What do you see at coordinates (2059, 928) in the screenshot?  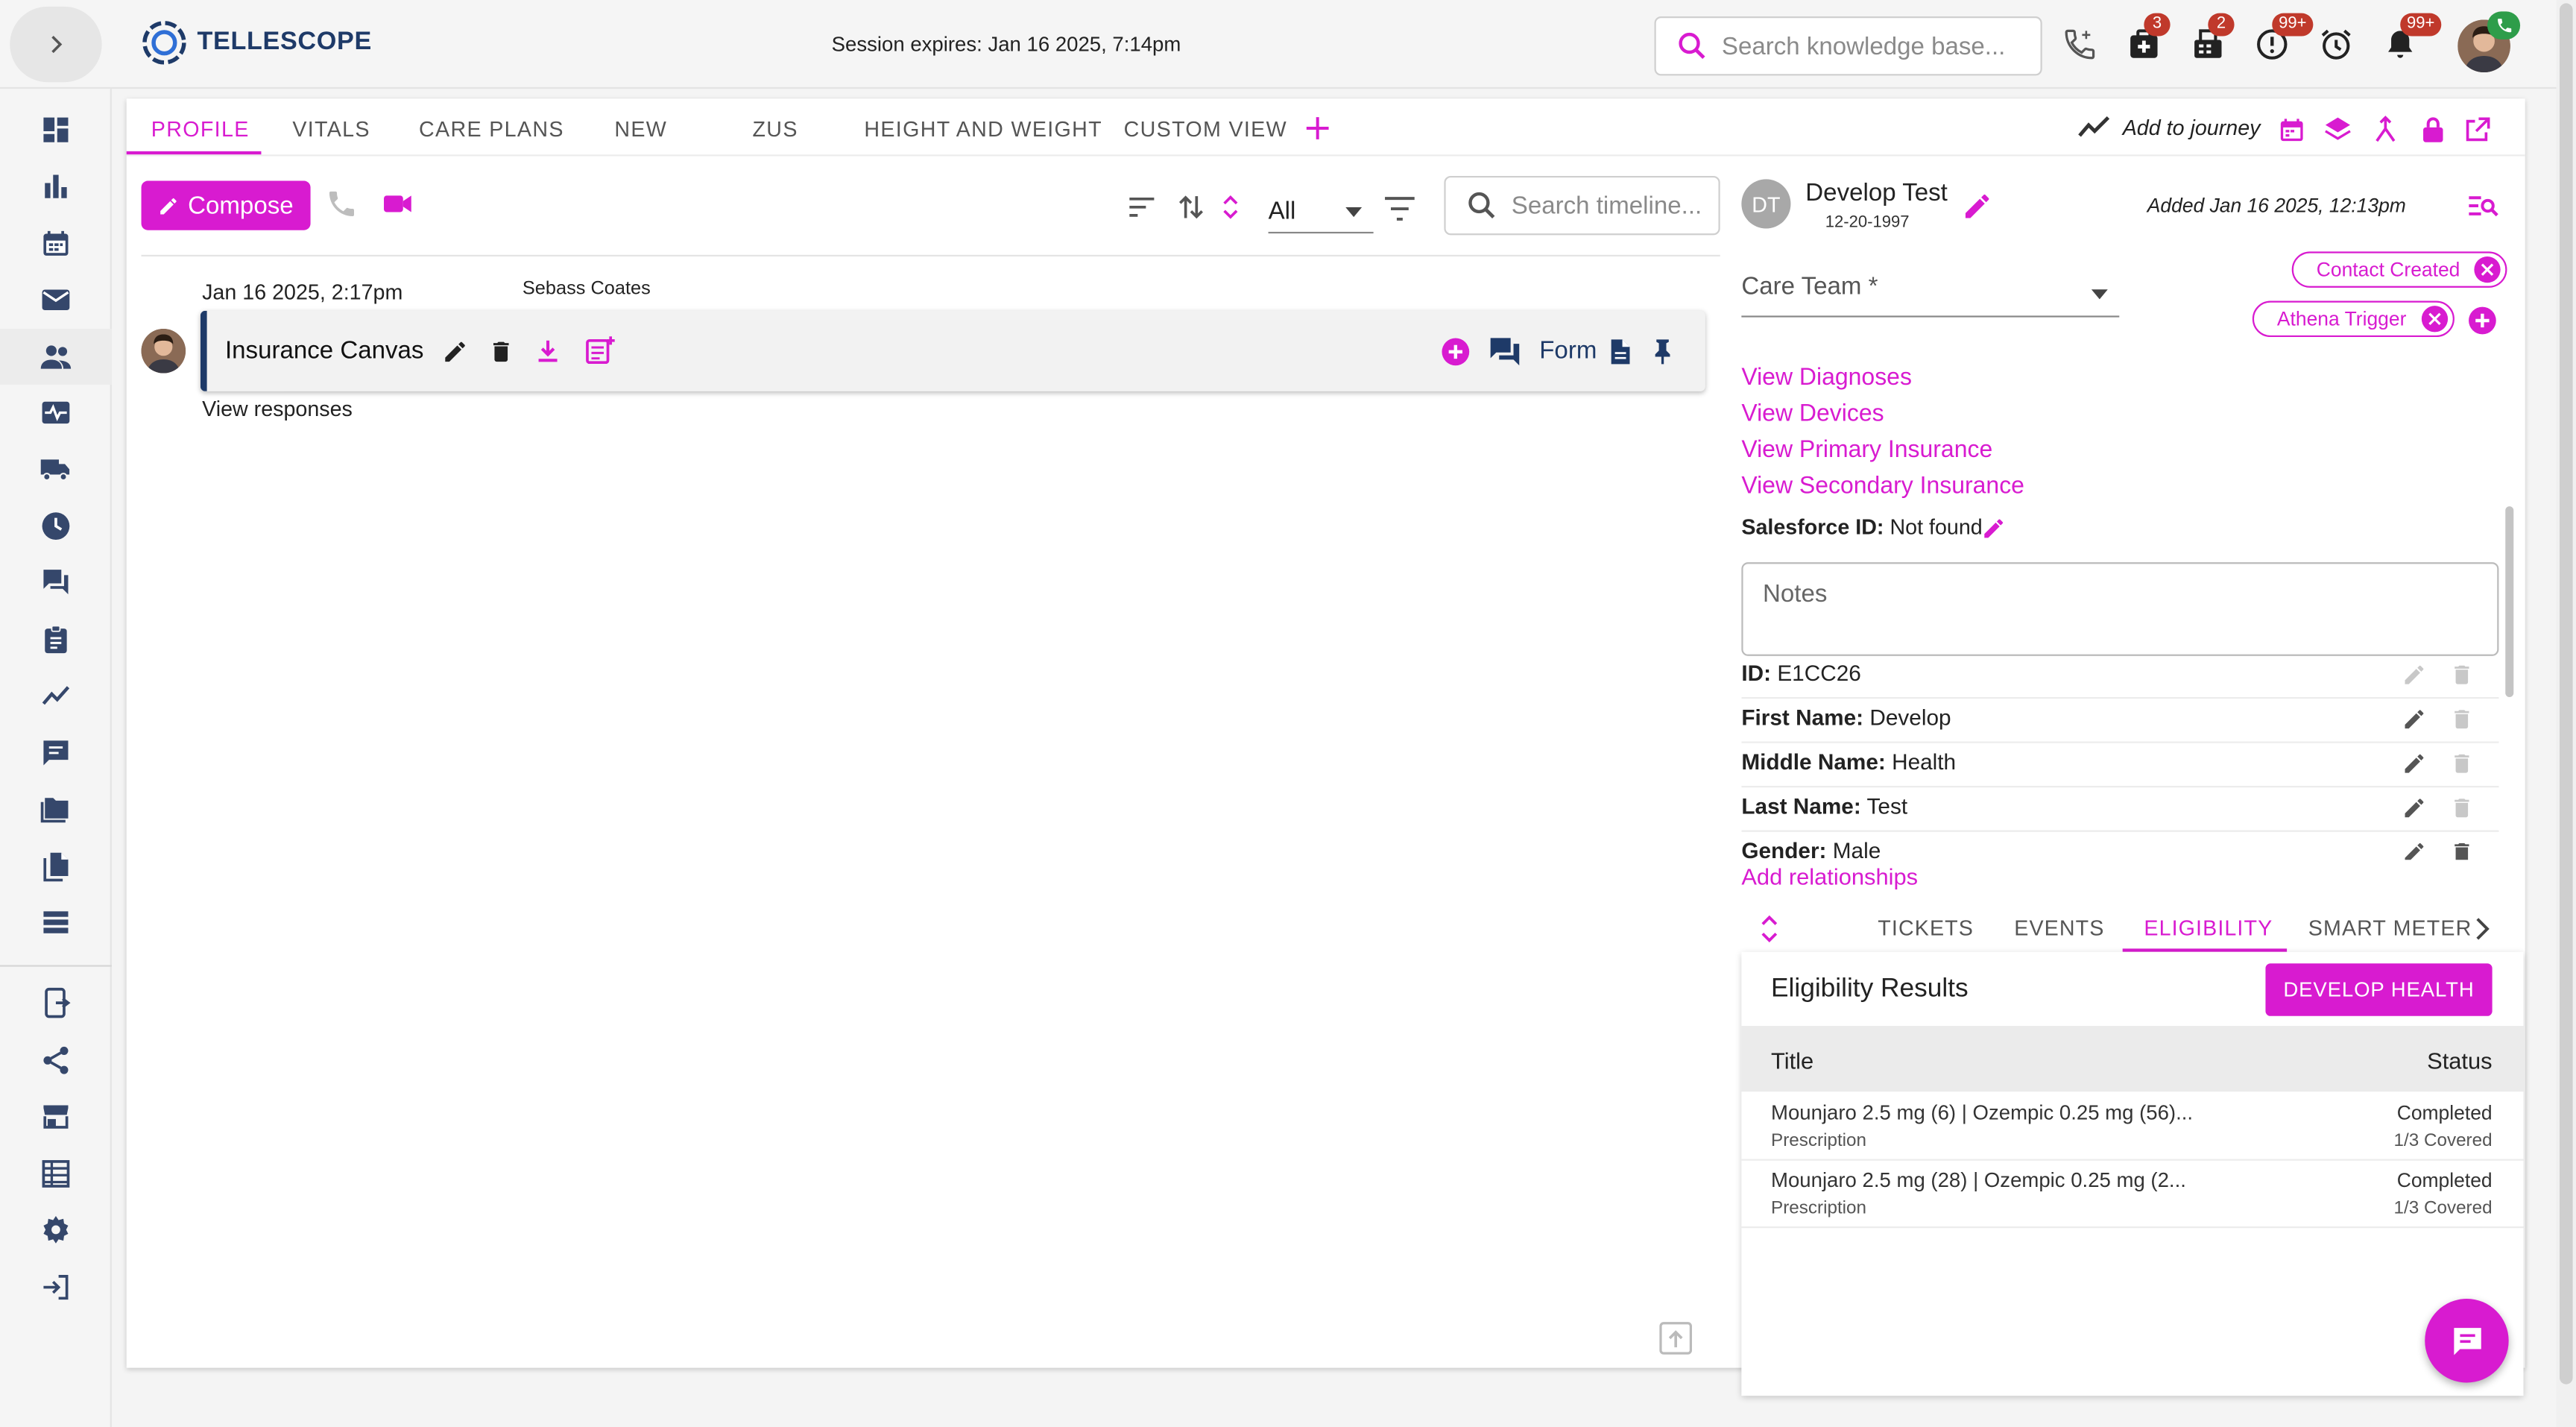 I see `subtab-events: EVENTS` at bounding box center [2059, 928].